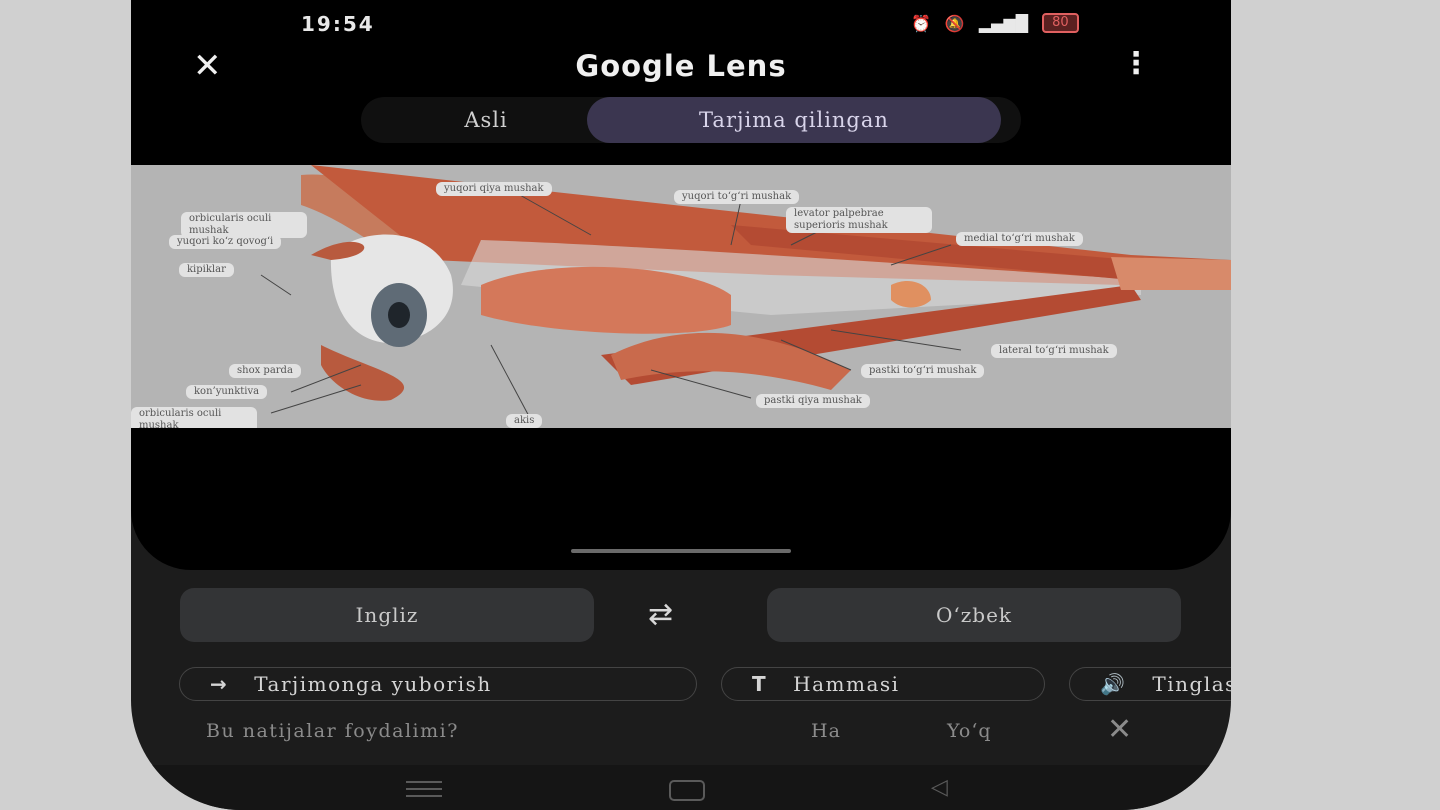 The height and width of the screenshot is (810, 1440). What do you see at coordinates (974, 615) in the screenshot?
I see `target-language-button: O‘zbek` at bounding box center [974, 615].